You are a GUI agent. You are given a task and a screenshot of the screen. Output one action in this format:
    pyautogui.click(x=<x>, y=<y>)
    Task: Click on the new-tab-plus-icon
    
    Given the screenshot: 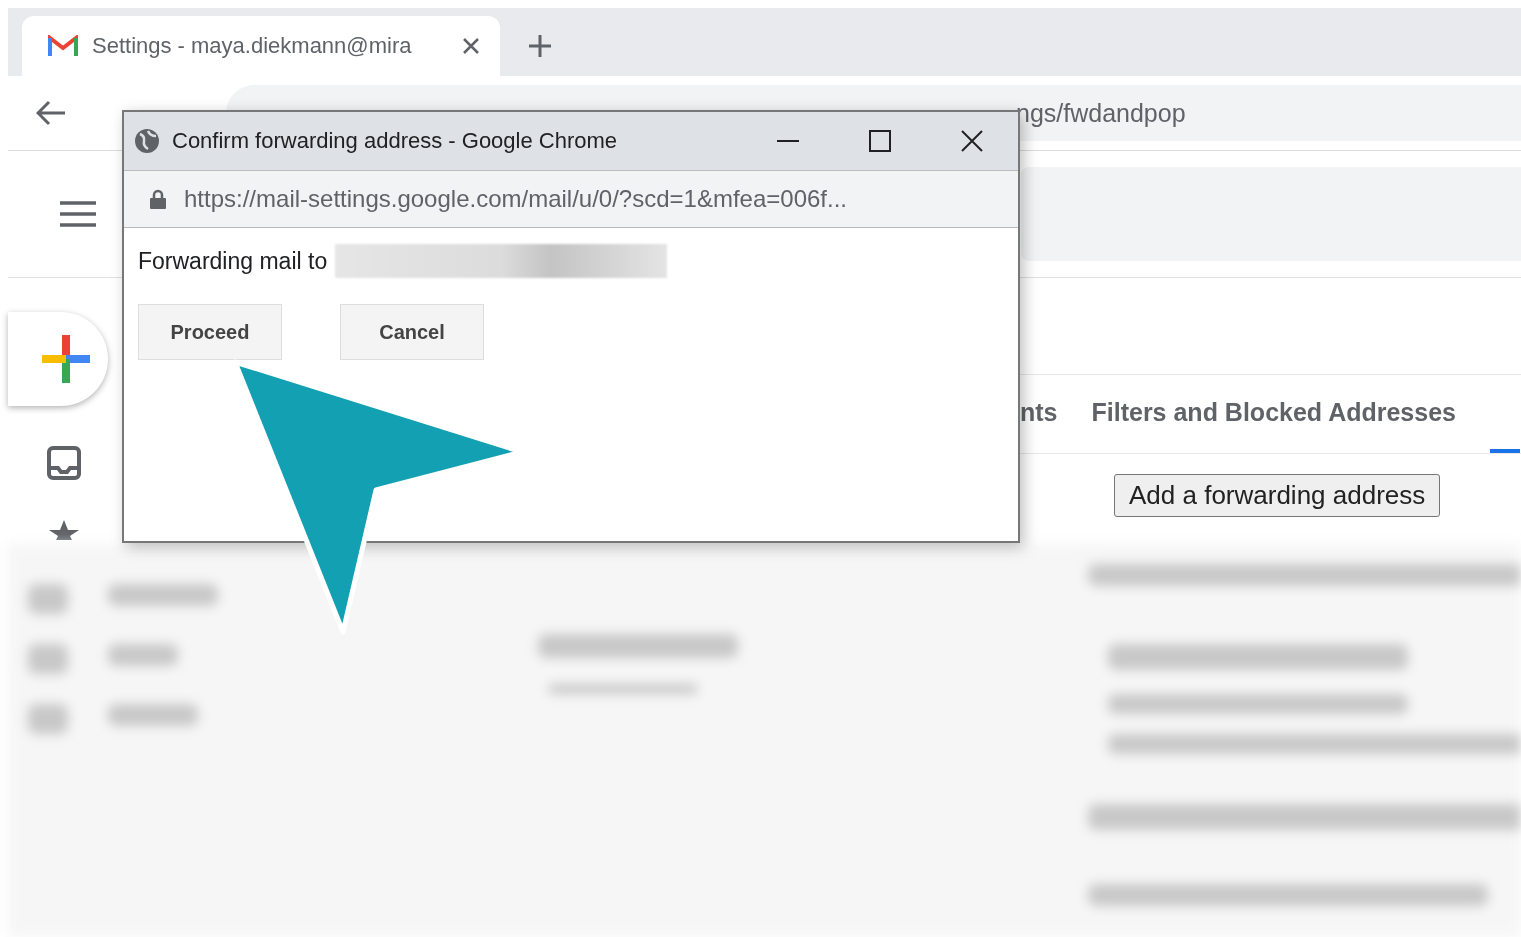 What is the action you would take?
    pyautogui.click(x=540, y=46)
    